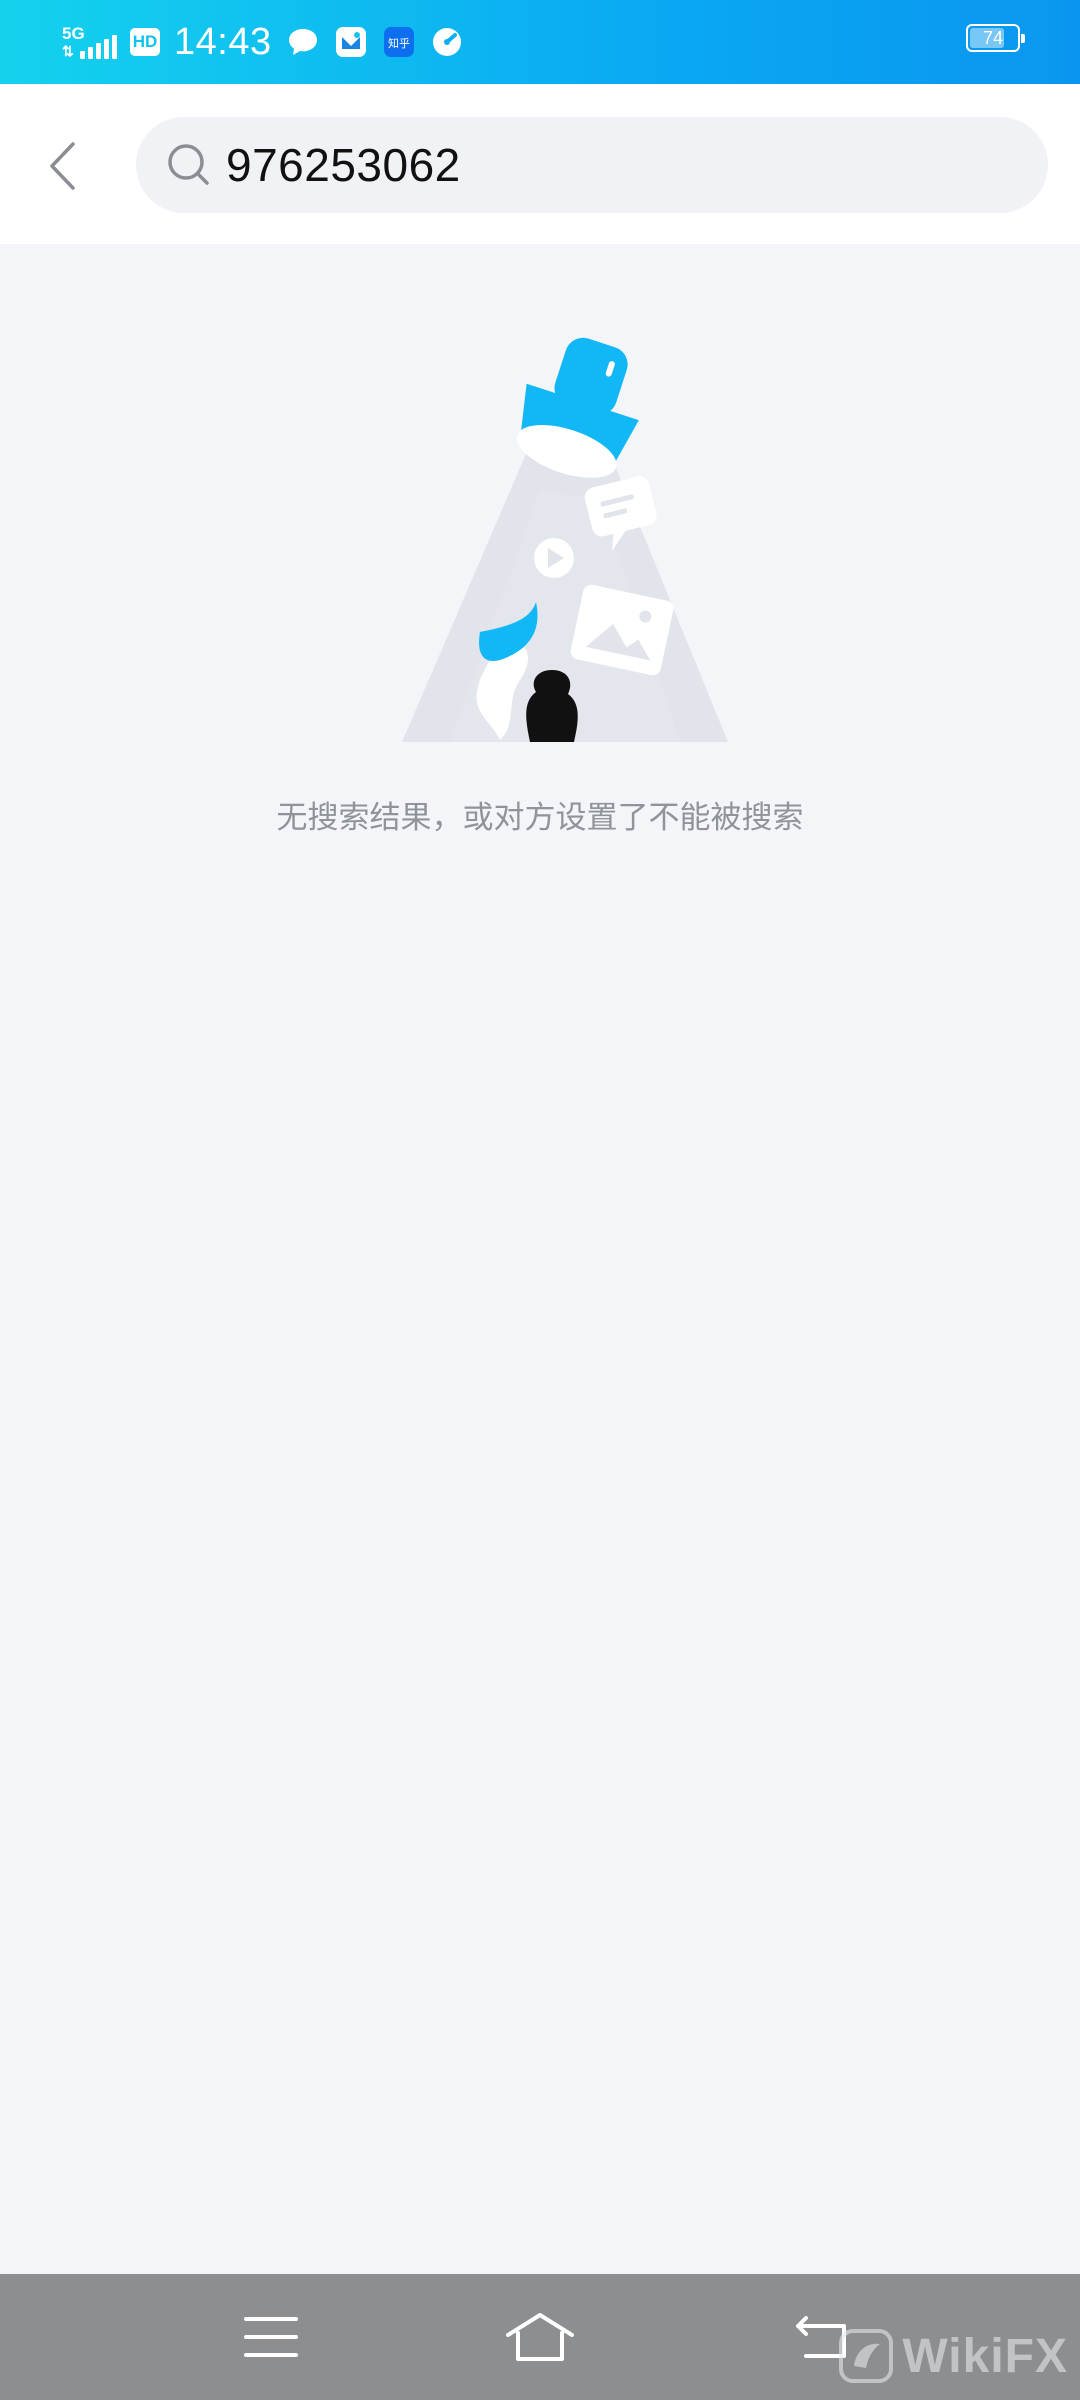  What do you see at coordinates (145, 42) in the screenshot?
I see `hd-voice-icon: HD` at bounding box center [145, 42].